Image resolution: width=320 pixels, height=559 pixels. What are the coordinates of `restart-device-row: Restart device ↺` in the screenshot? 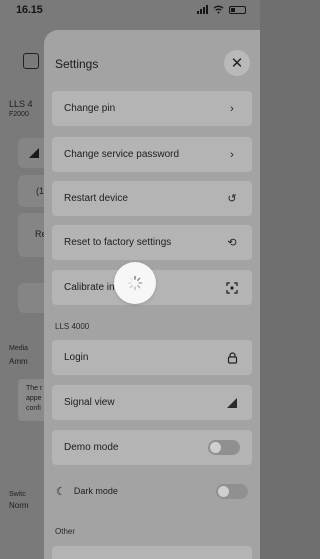 It's located at (152, 198).